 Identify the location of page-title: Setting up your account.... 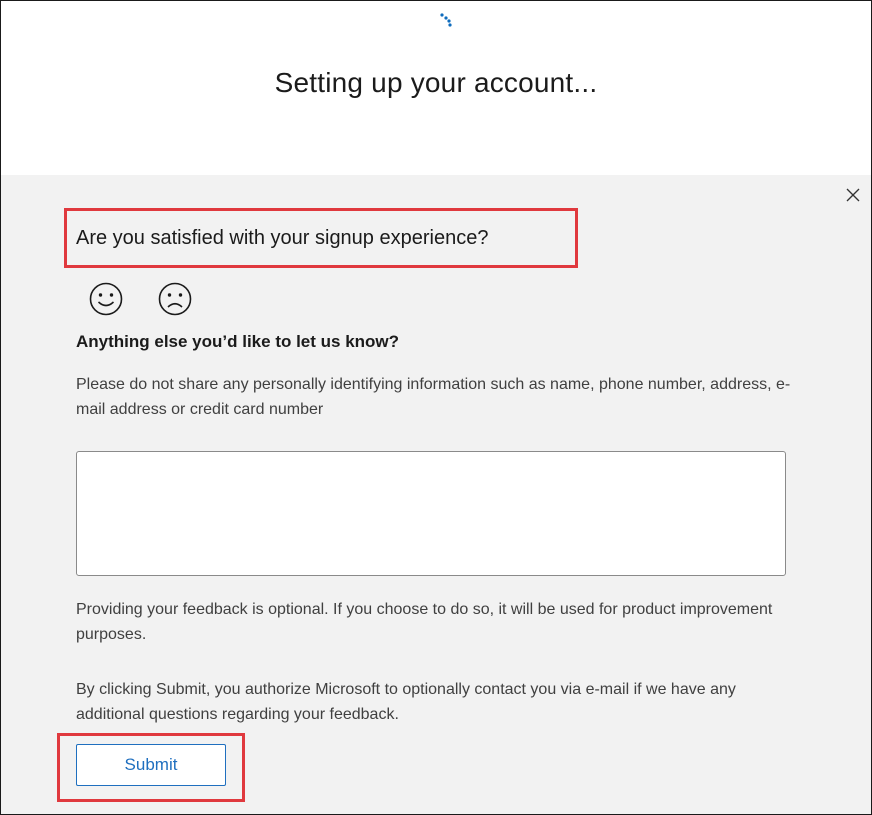
(436, 82).